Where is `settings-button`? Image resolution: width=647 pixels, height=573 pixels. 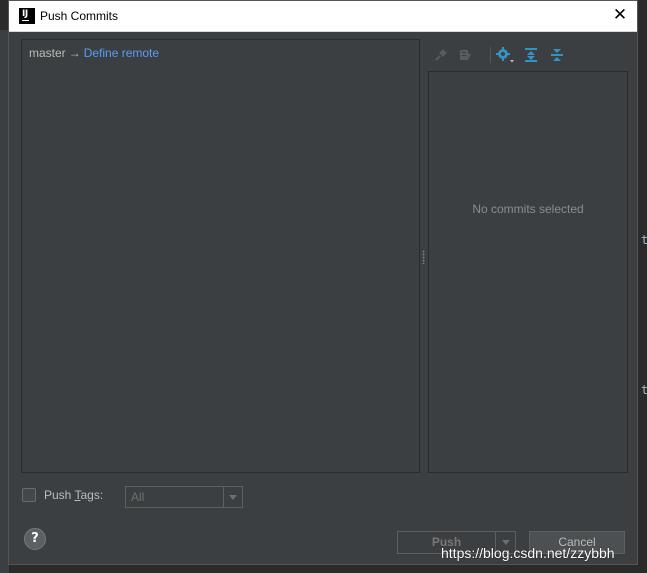
settings-button is located at coordinates (505, 55).